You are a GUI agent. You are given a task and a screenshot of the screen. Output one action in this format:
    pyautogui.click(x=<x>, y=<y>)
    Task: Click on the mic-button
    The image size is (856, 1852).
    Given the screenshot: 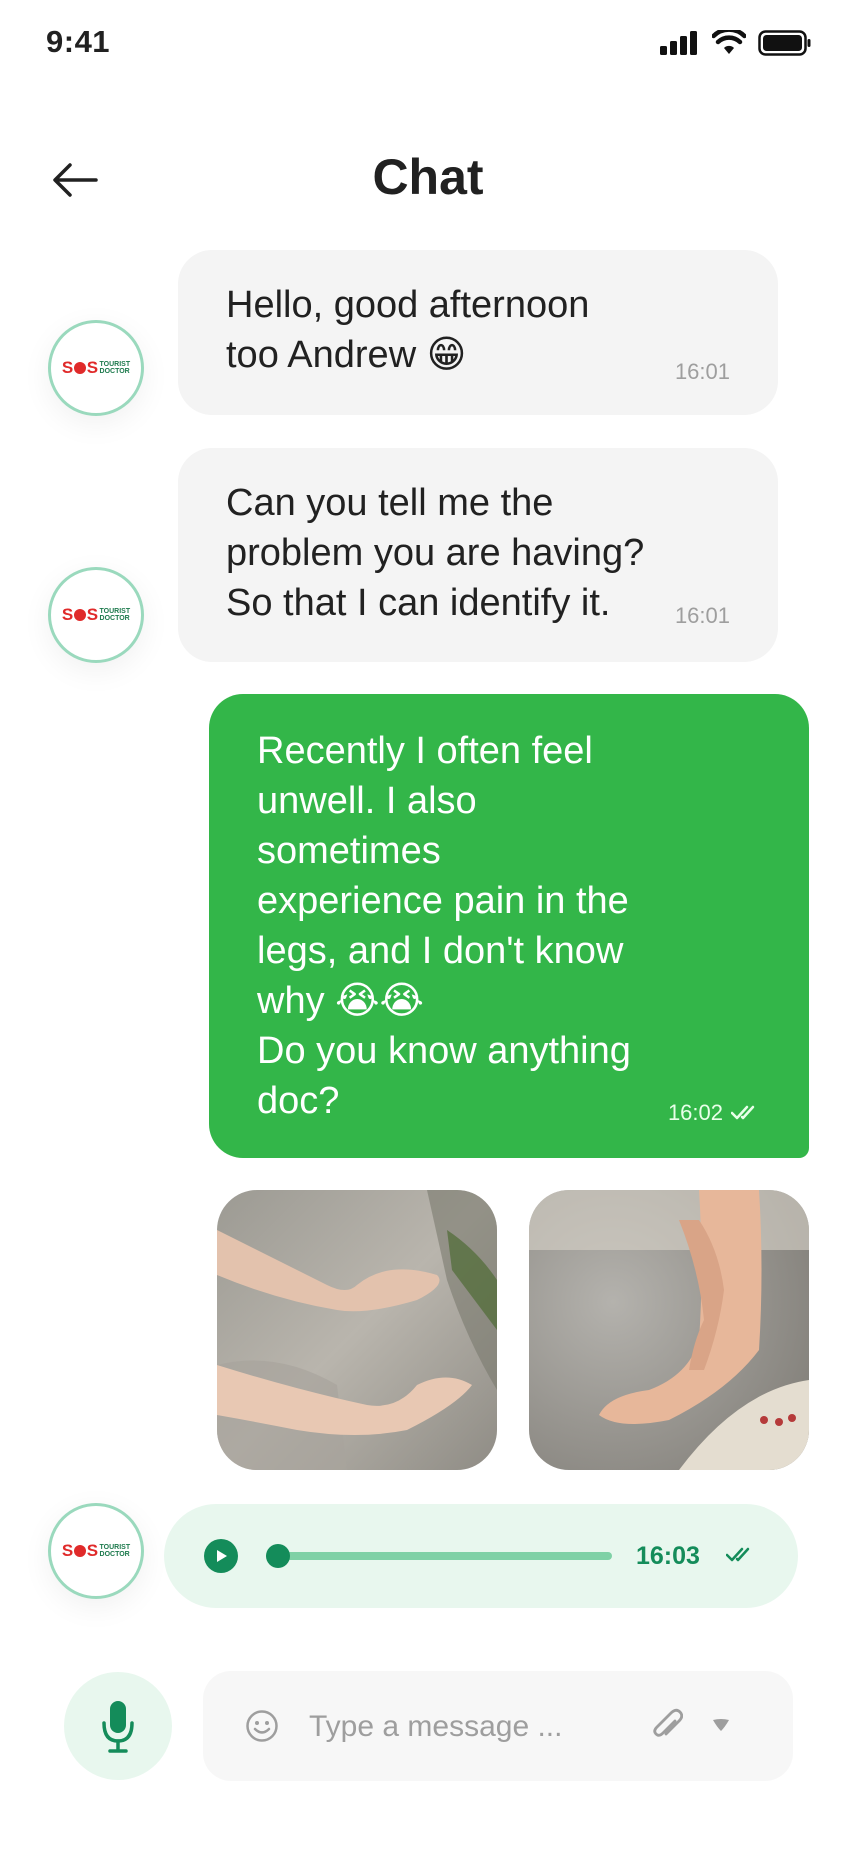 What is the action you would take?
    pyautogui.click(x=118, y=1726)
    